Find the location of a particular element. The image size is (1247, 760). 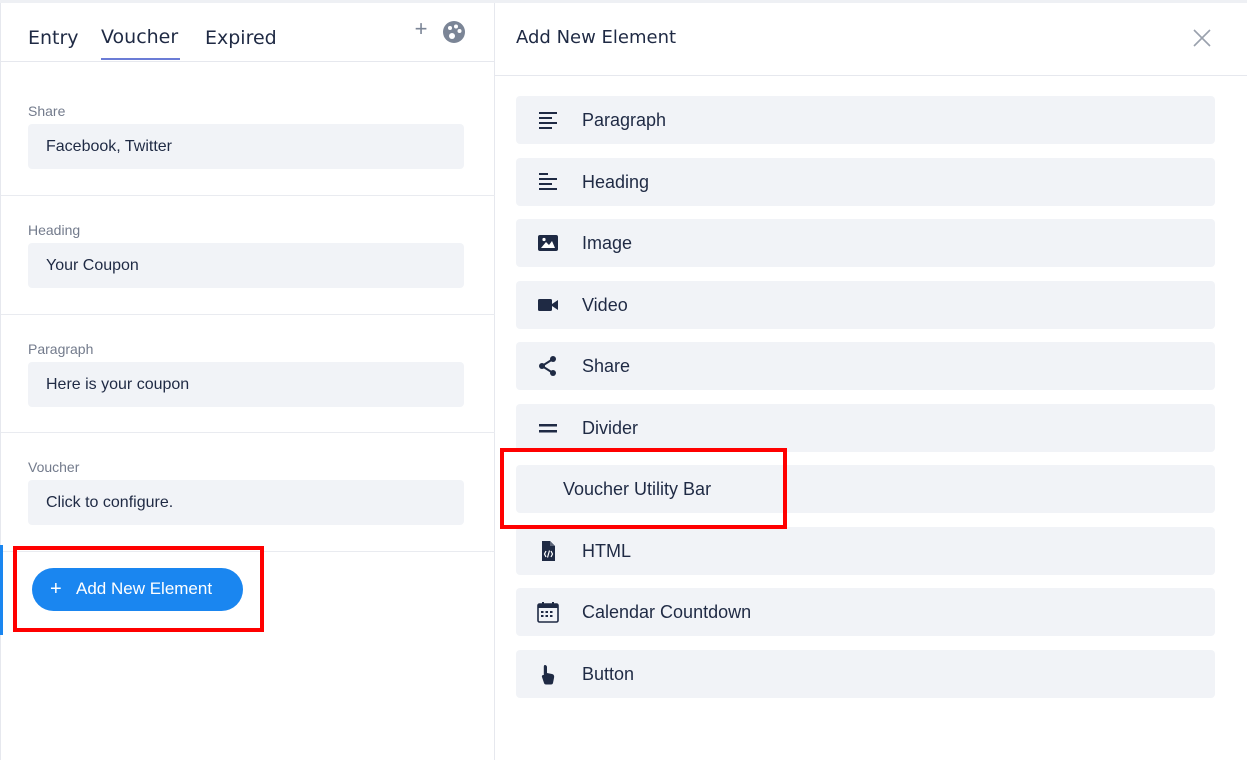

heading-icon is located at coordinates (548, 182).